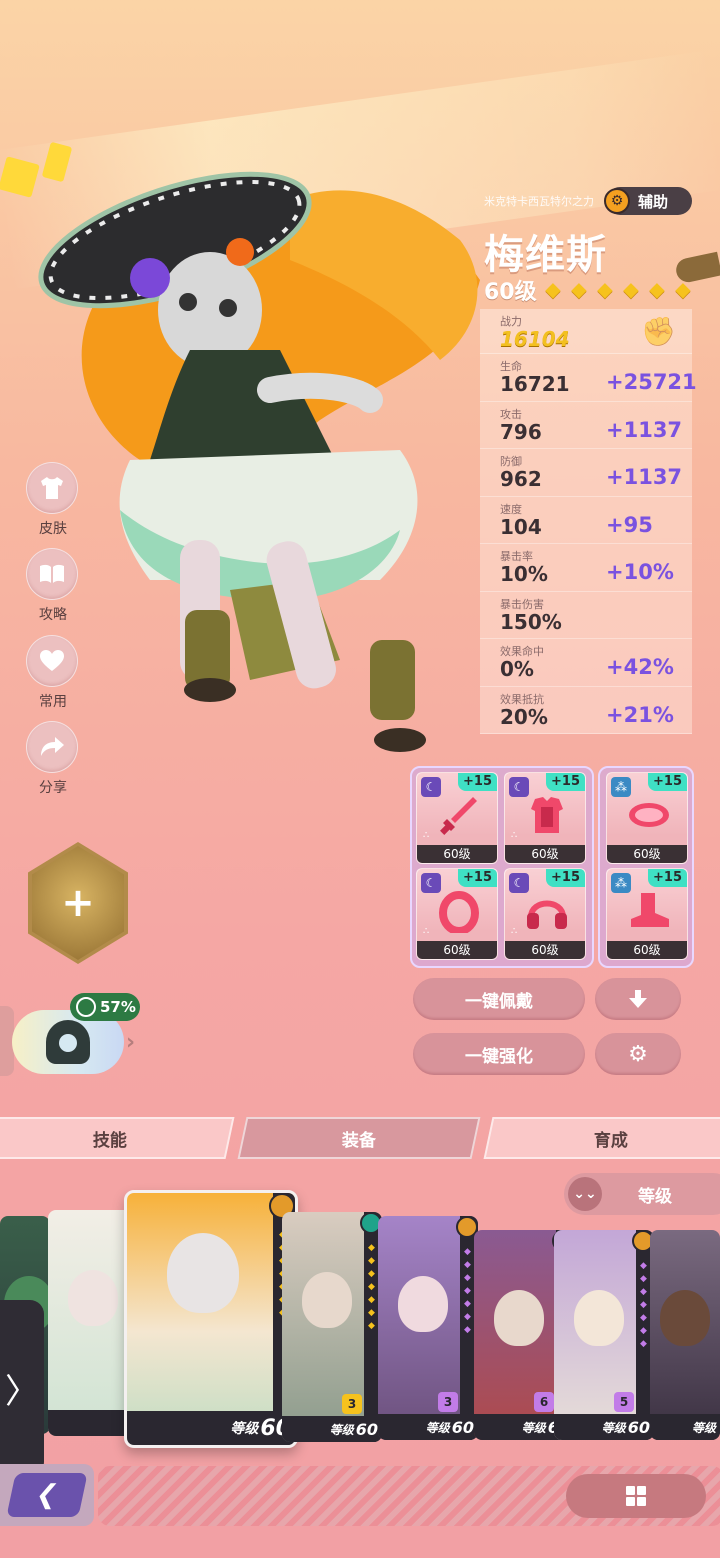 The height and width of the screenshot is (1558, 720). Describe the element at coordinates (588, 378) in the screenshot. I see `stat-row-hp: 生命 16721 +25721` at that location.